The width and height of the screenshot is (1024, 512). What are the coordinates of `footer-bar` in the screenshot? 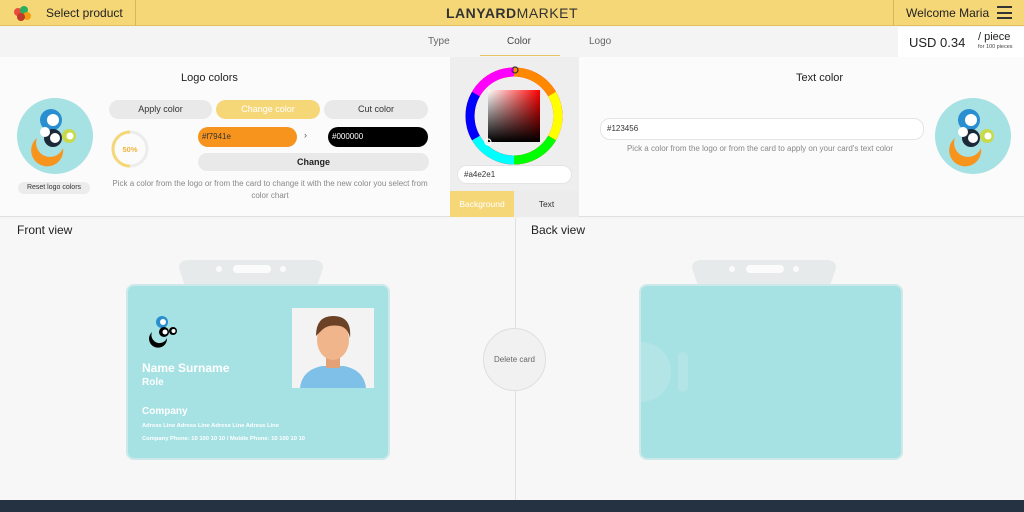 It's located at (512, 506).